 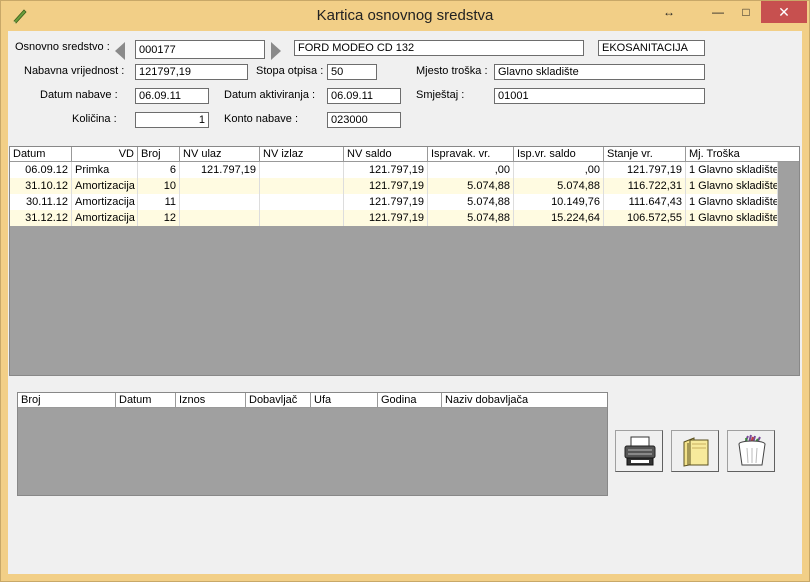 I want to click on cell-stanje: 116.722,31, so click(x=645, y=186).